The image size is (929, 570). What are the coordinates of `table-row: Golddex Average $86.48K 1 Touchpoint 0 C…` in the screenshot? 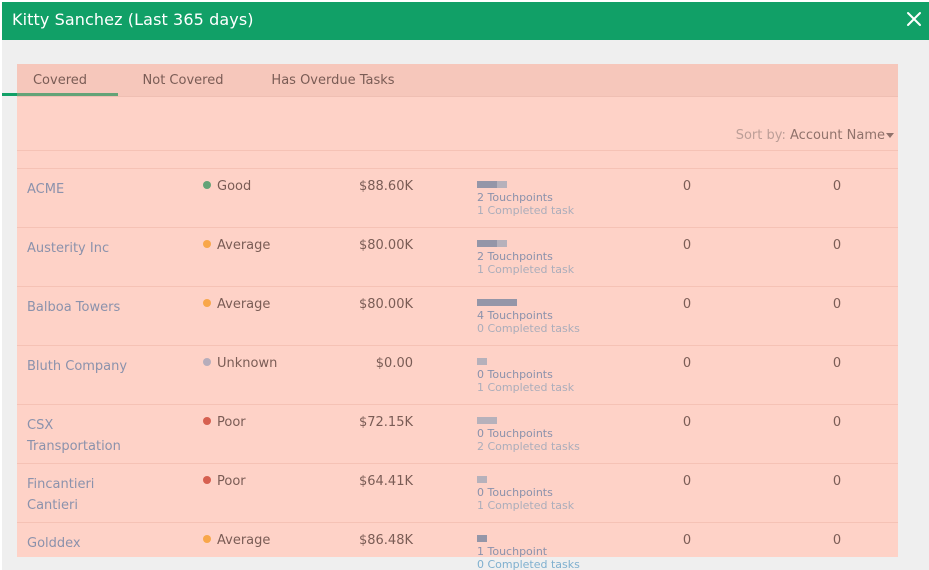 It's located at (457, 546).